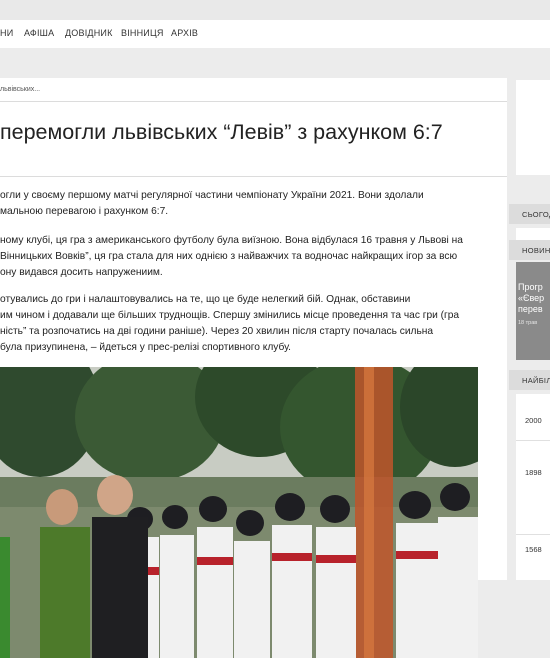 This screenshot has width=550, height=658. I want to click on news-teaser-line: перев, so click(530, 309).